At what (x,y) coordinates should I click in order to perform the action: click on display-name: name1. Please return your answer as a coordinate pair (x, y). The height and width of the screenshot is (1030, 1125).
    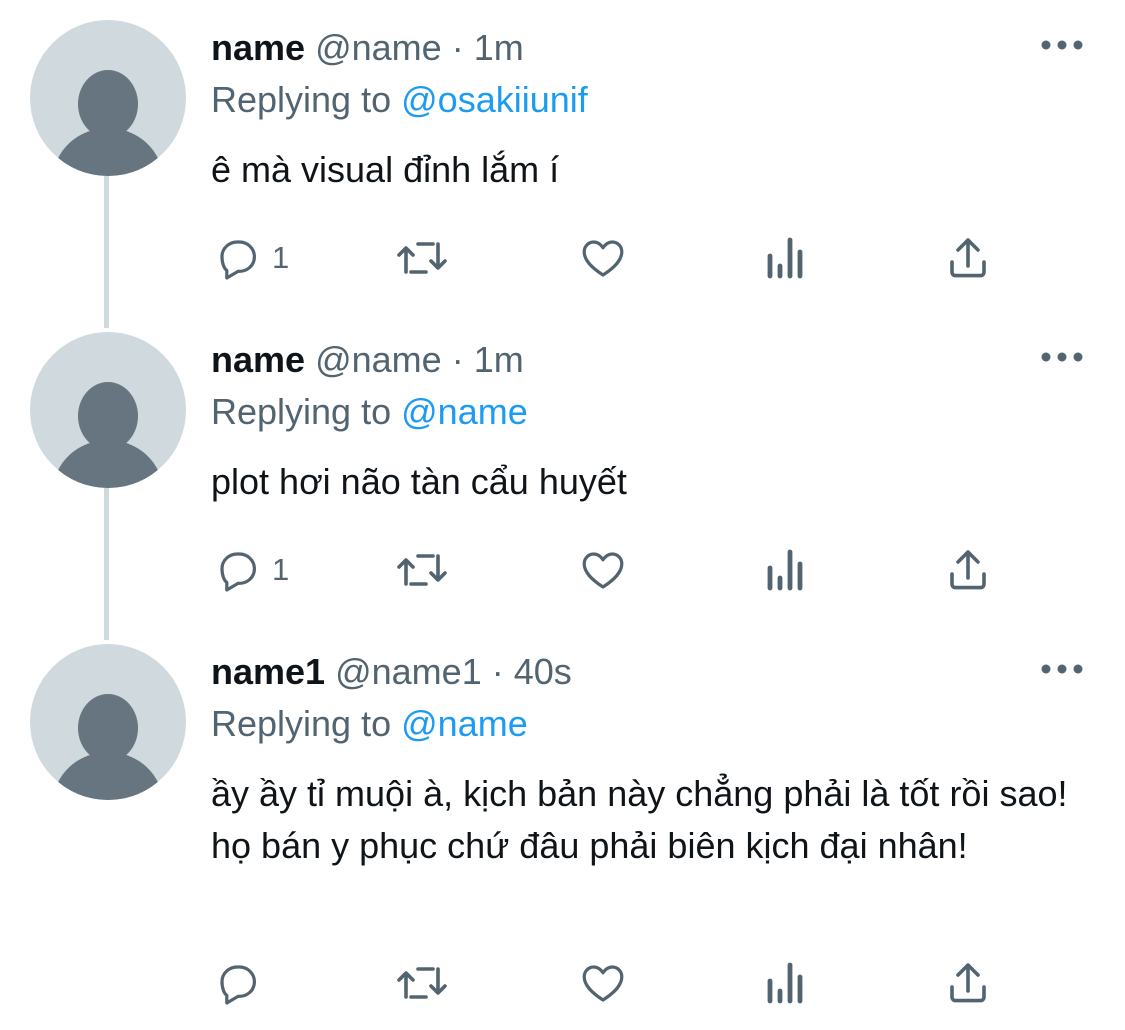
    Looking at the image, I should click on (268, 671).